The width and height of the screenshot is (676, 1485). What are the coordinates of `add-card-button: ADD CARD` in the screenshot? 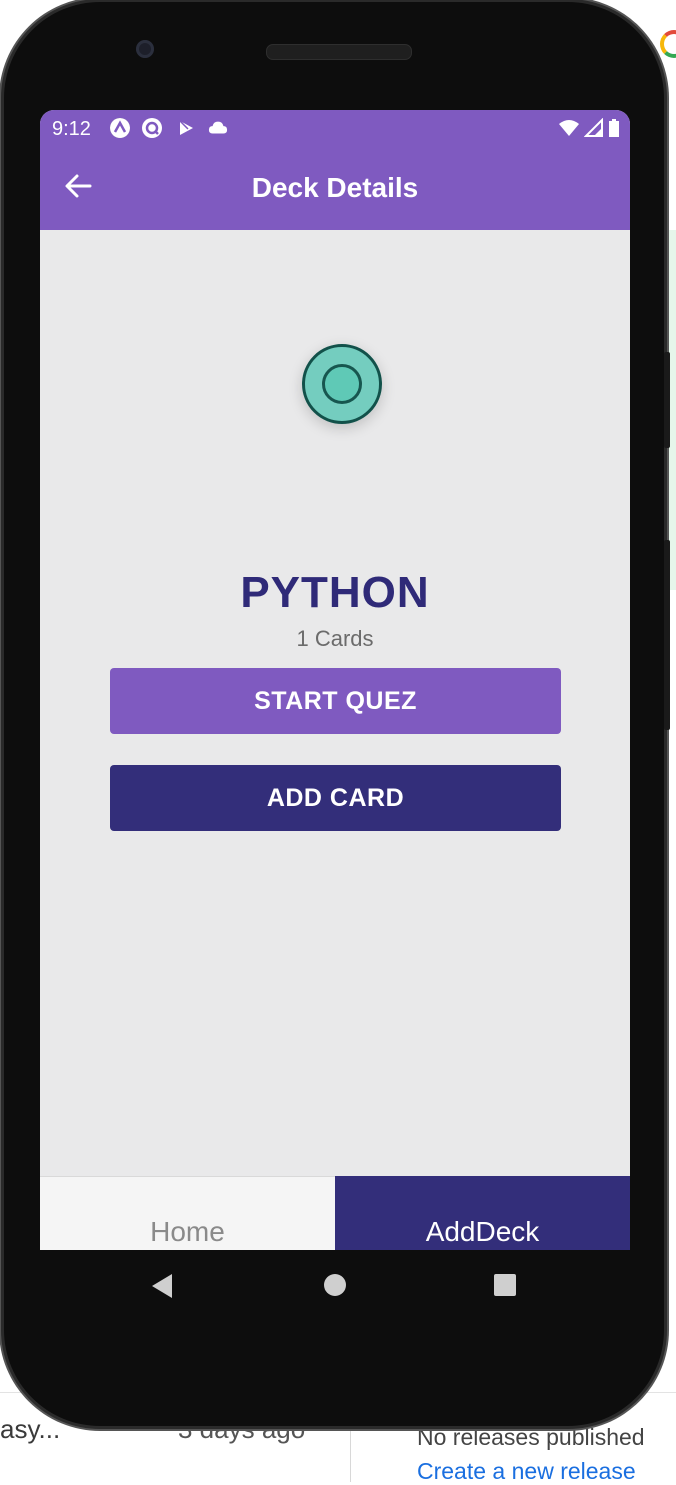 It's located at (335, 798).